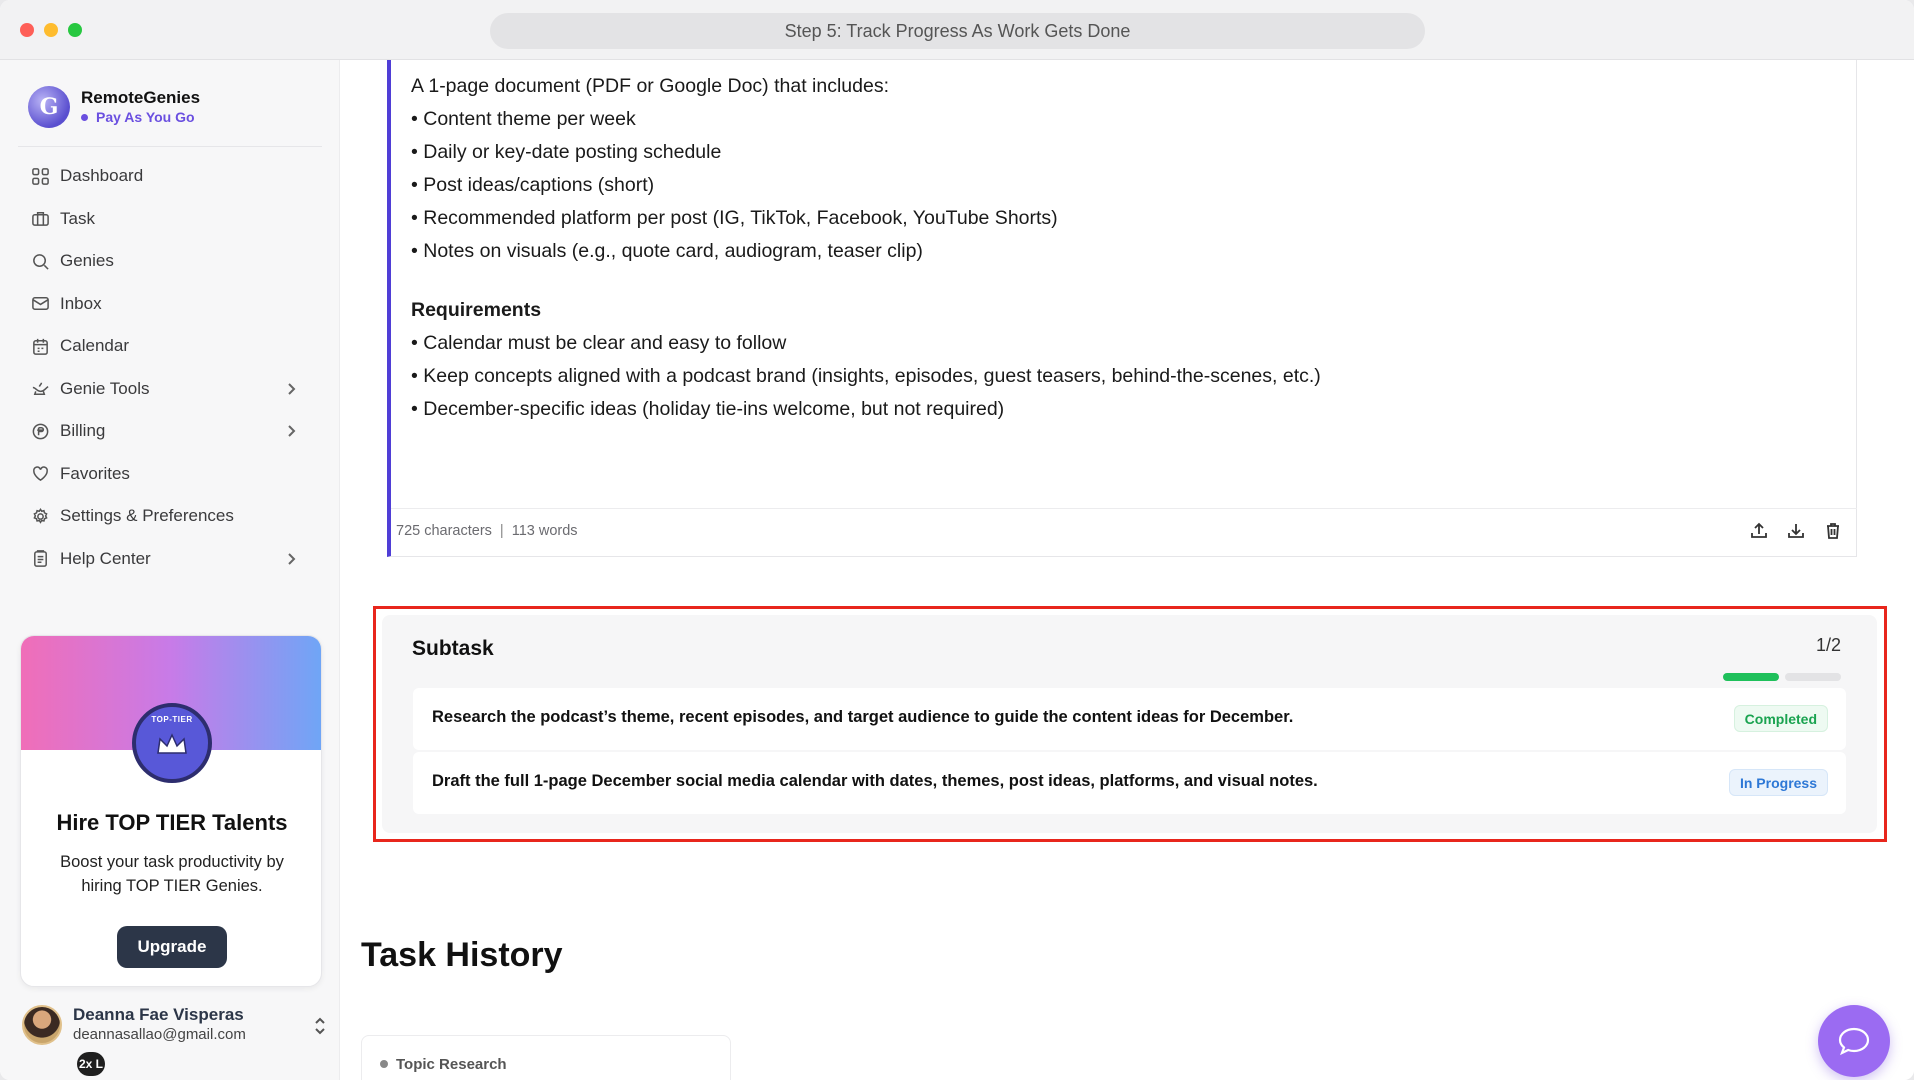 The image size is (1914, 1080). I want to click on brand-logo-letter: G, so click(49, 107).